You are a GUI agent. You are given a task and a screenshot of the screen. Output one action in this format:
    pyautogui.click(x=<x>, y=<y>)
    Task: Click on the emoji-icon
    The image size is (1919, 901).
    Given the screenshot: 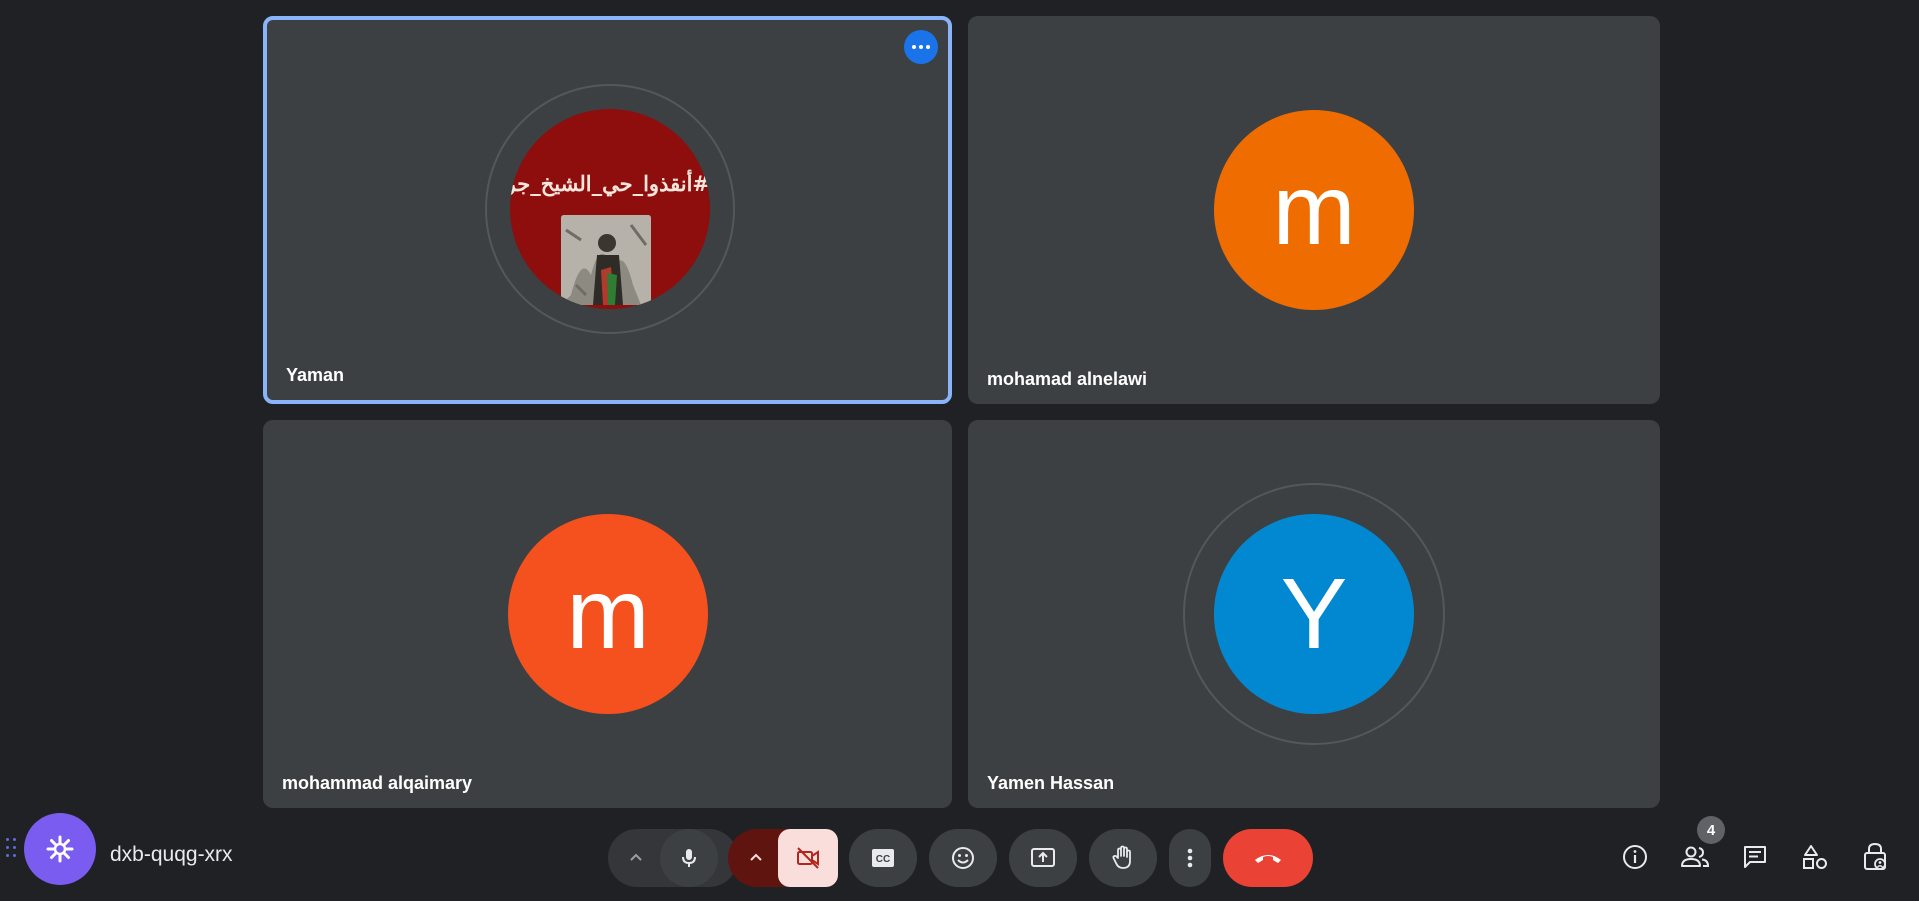 What is the action you would take?
    pyautogui.click(x=963, y=858)
    